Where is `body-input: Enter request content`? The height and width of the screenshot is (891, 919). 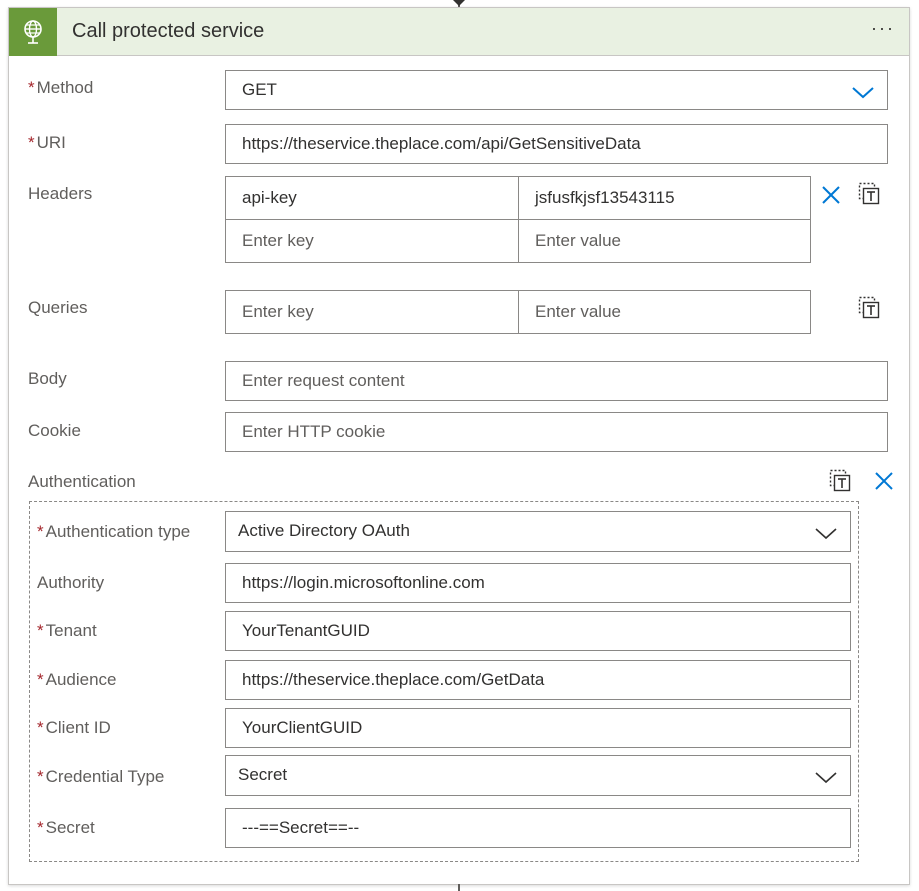 body-input: Enter request content is located at coordinates (556, 381).